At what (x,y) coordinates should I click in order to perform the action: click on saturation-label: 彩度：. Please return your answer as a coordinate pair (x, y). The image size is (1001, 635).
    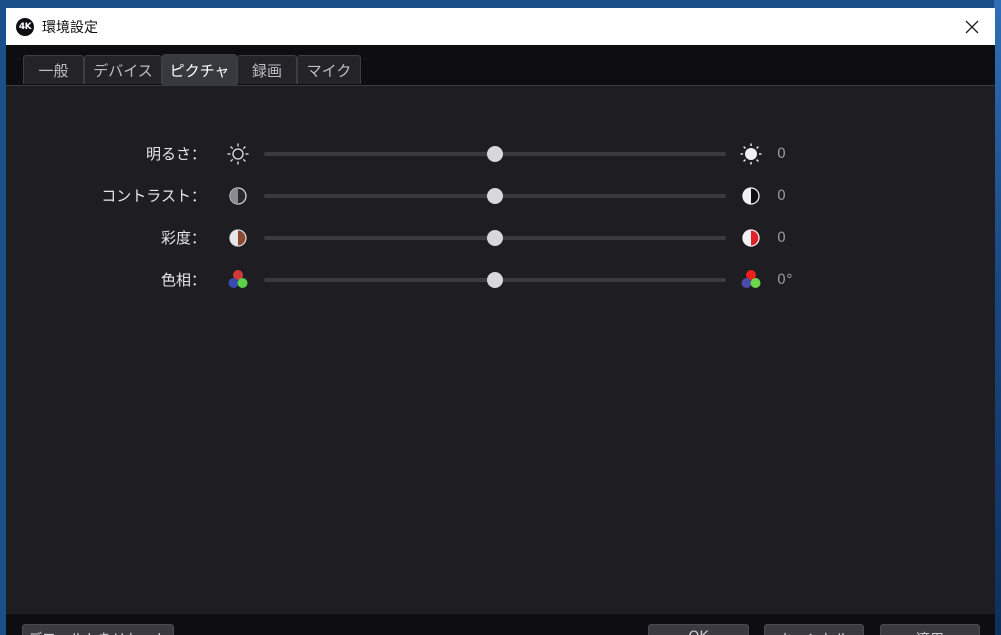
    Looking at the image, I should click on (183, 238).